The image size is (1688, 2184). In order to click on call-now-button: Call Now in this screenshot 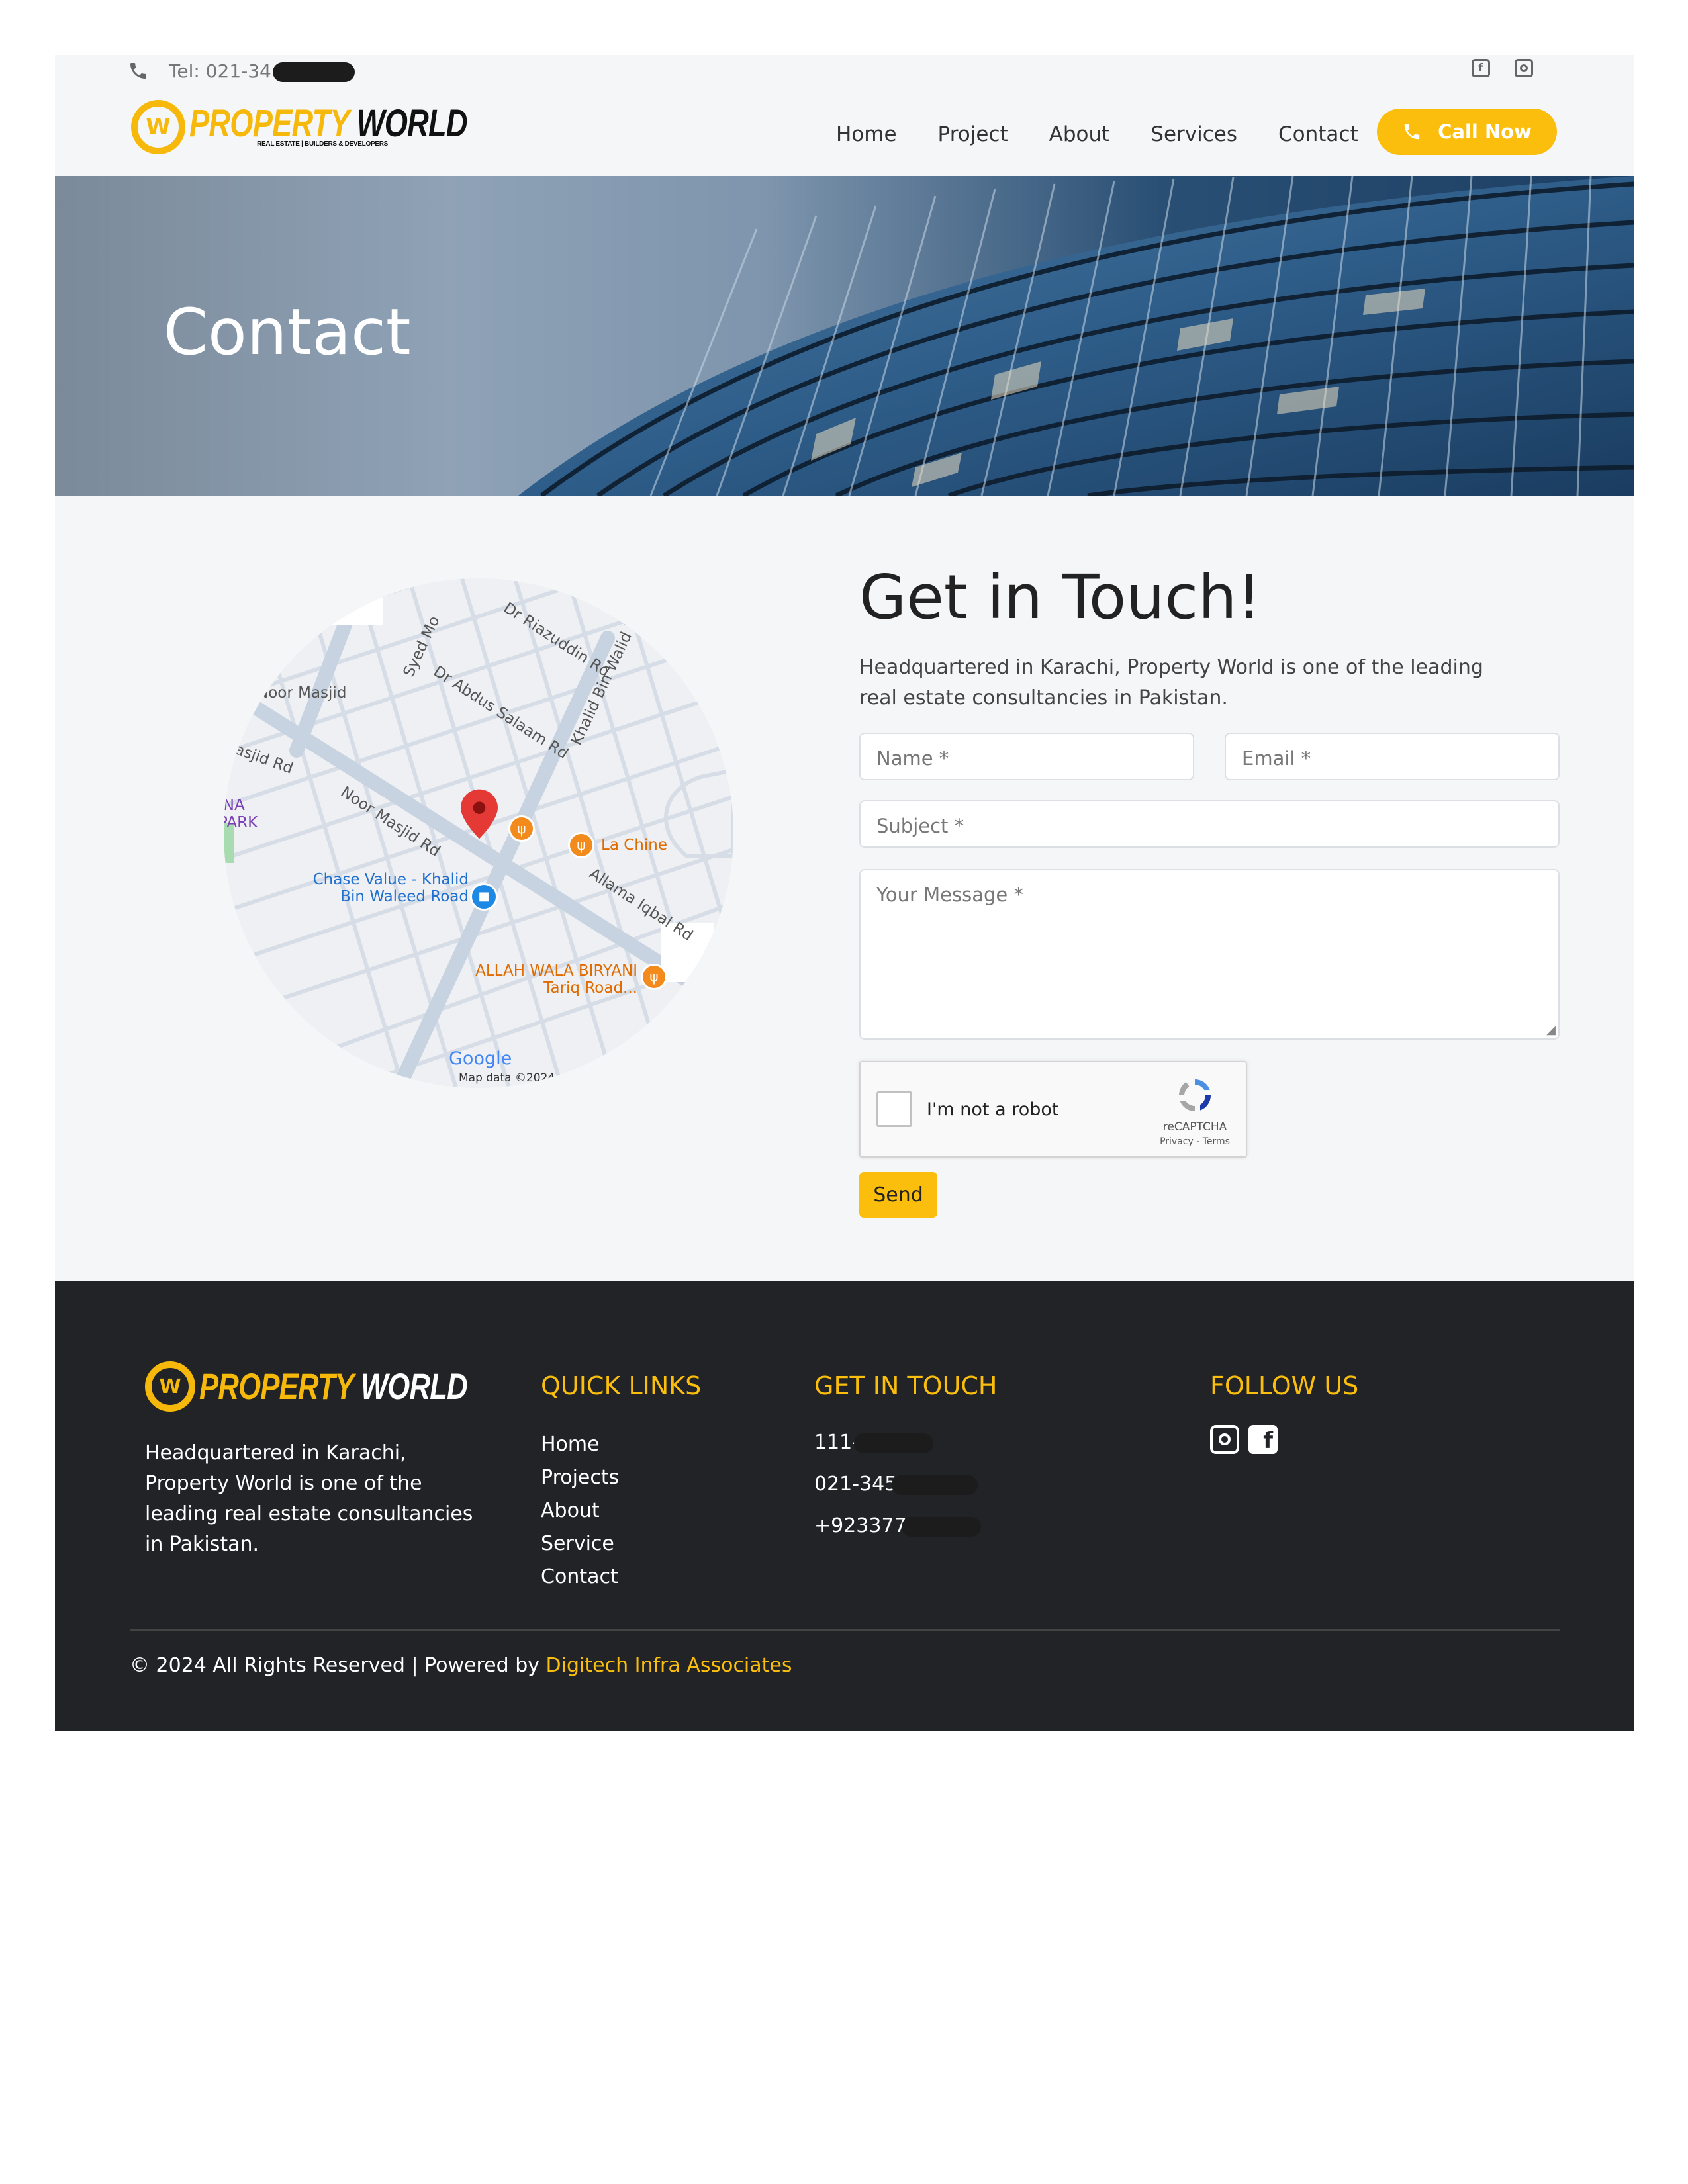, I will do `click(1467, 132)`.